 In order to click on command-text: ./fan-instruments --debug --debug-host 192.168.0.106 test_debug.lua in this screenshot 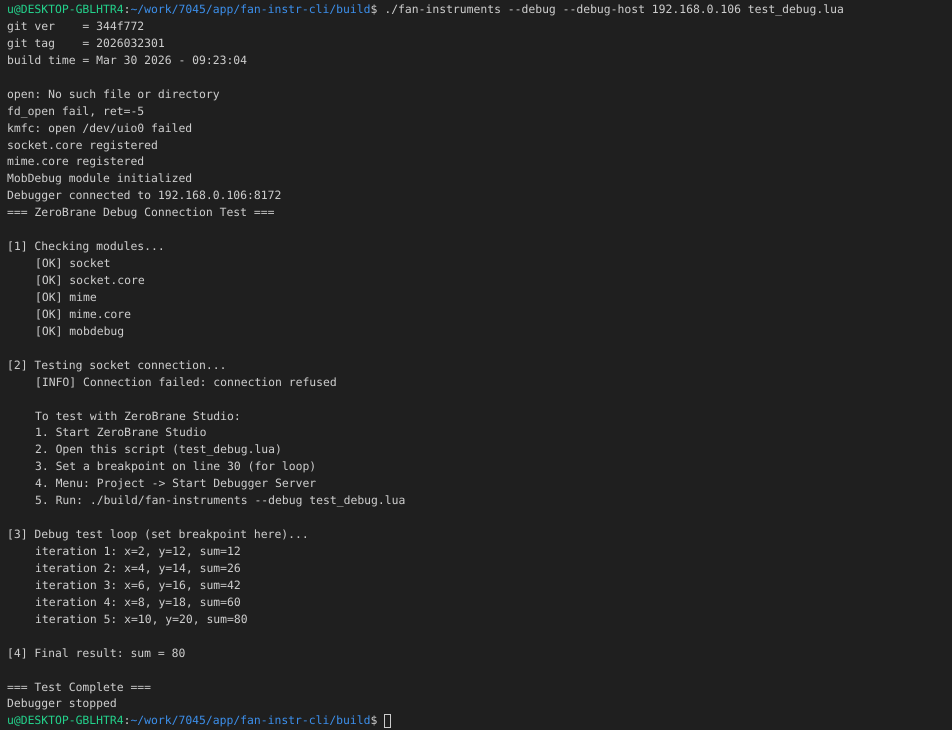, I will do `click(614, 9)`.